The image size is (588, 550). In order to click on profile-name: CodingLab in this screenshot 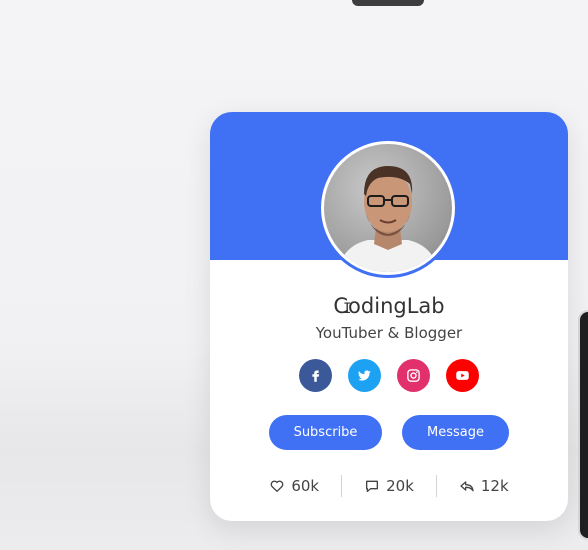, I will do `click(389, 306)`.